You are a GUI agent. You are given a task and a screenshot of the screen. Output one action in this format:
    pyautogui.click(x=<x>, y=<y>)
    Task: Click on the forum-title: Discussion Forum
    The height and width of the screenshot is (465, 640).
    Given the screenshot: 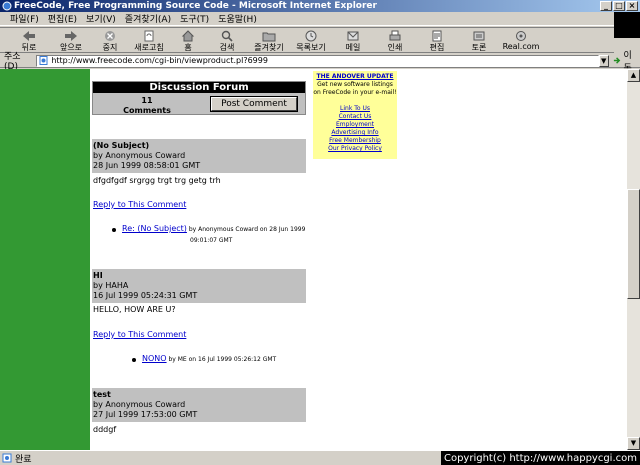 What is the action you would take?
    pyautogui.click(x=199, y=87)
    